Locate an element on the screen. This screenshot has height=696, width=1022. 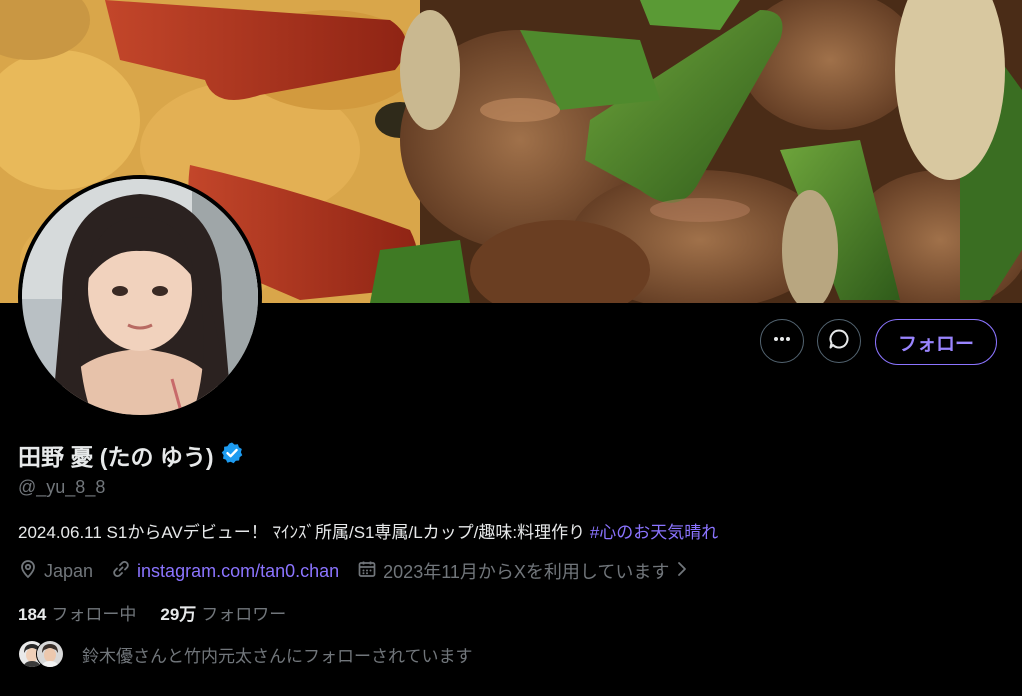
name-row: 田野 憂 (たの ゆう) is located at coordinates (131, 455).